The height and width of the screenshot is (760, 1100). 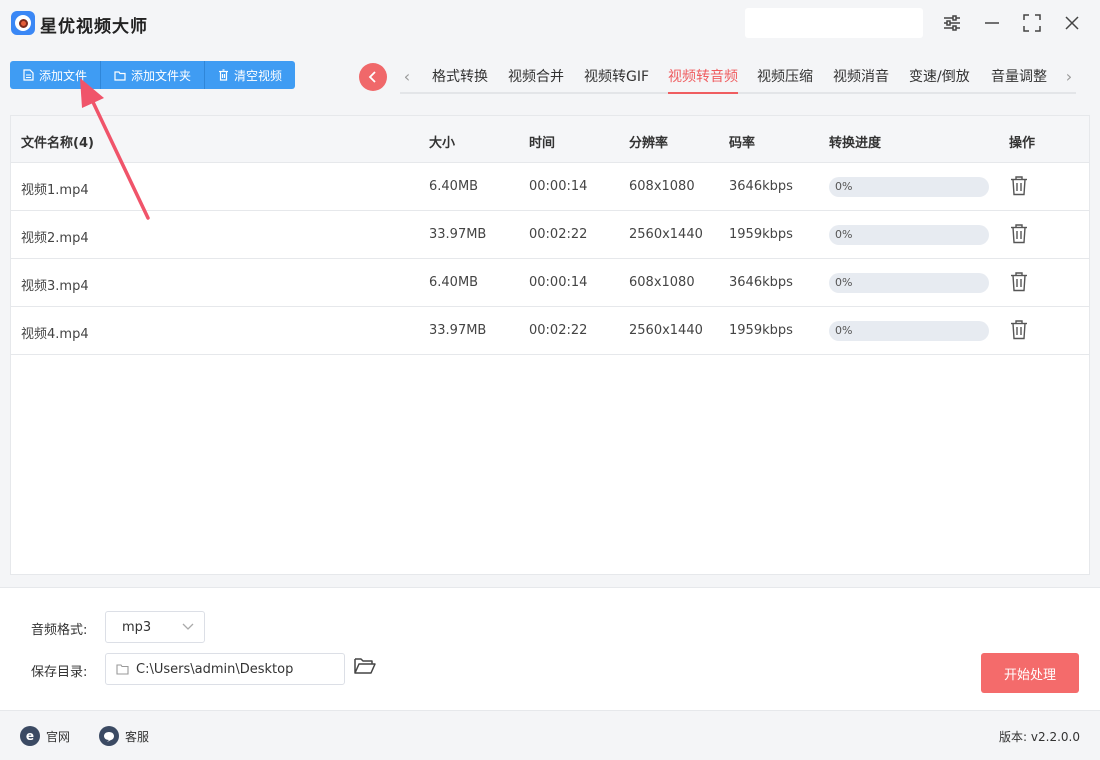 I want to click on close-icon, so click(x=1072, y=23).